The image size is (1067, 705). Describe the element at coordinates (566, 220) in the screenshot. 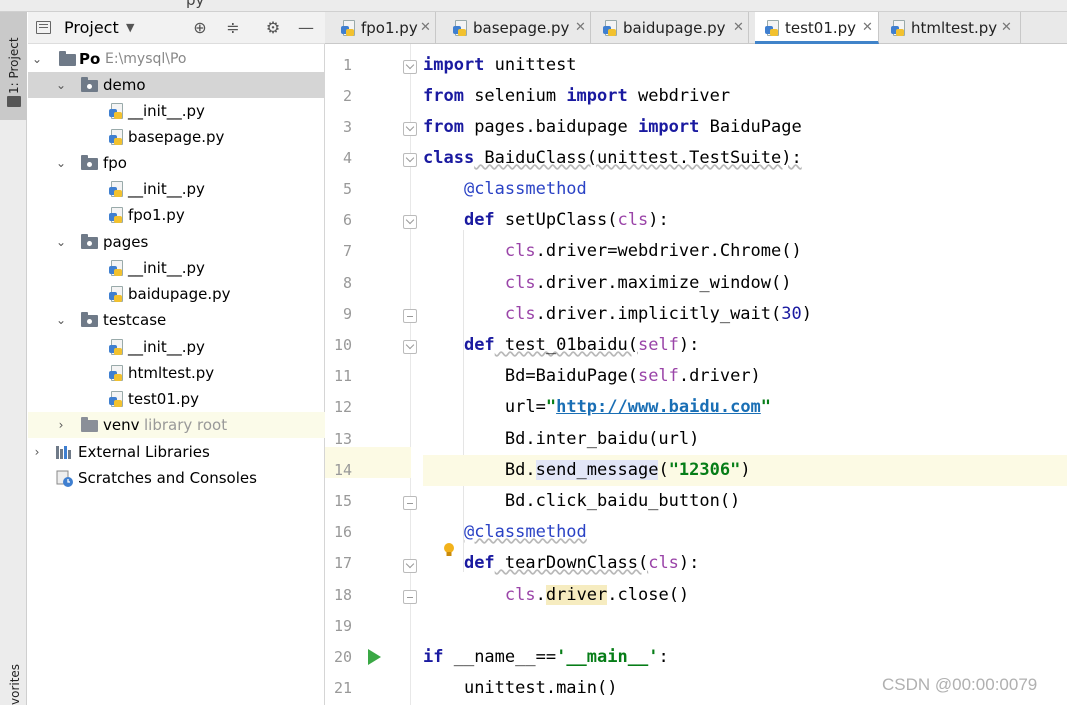

I see `code-line: def setUpClass(cls):` at that location.